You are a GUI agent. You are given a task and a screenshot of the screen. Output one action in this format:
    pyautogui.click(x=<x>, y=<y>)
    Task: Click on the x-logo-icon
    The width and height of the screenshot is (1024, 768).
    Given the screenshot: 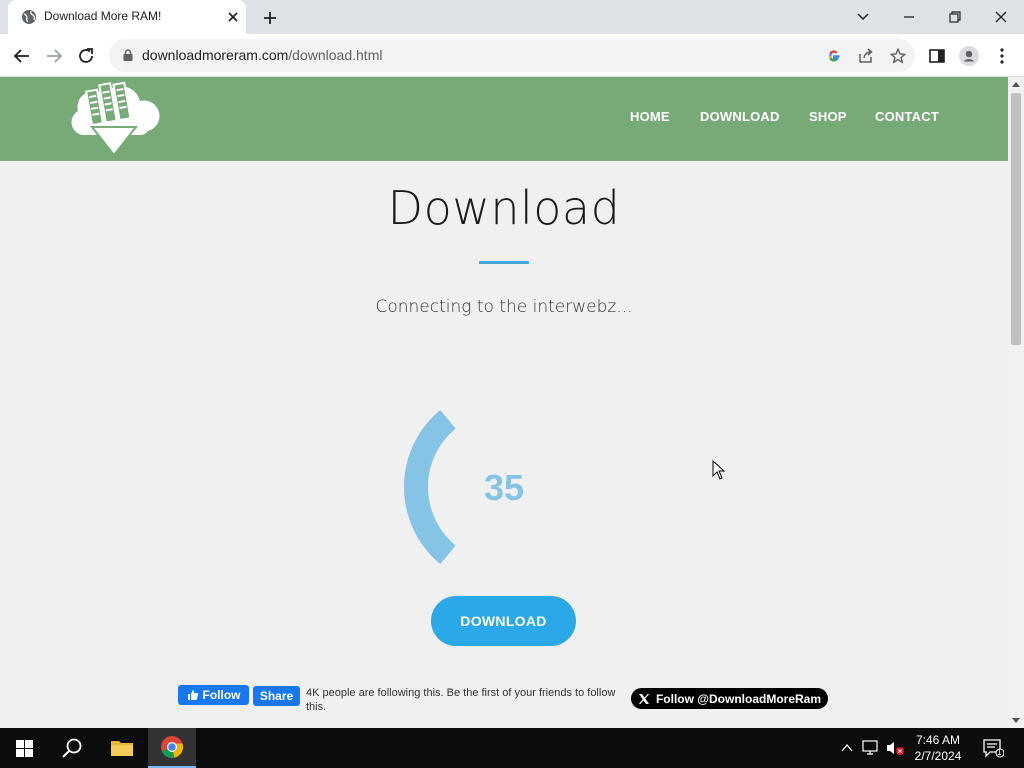 What is the action you would take?
    pyautogui.click(x=643, y=698)
    